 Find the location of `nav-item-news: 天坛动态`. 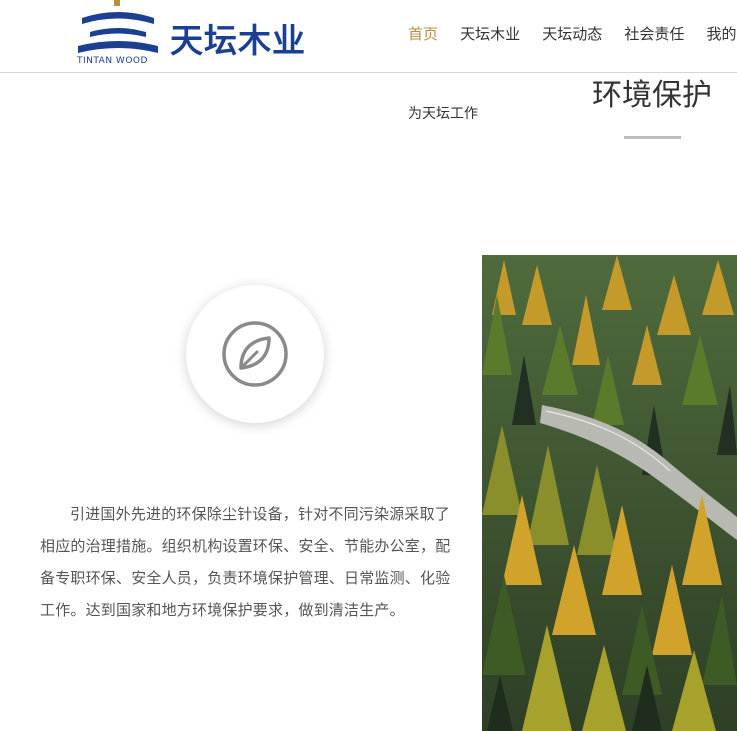

nav-item-news: 天坛动态 is located at coordinates (572, 33).